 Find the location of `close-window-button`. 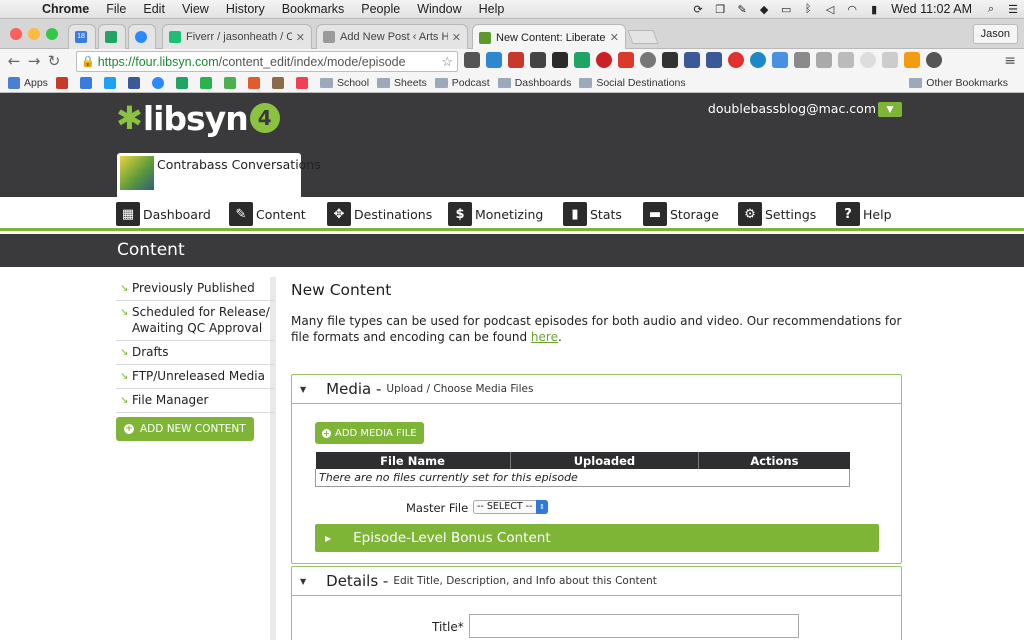

close-window-button is located at coordinates (16, 34).